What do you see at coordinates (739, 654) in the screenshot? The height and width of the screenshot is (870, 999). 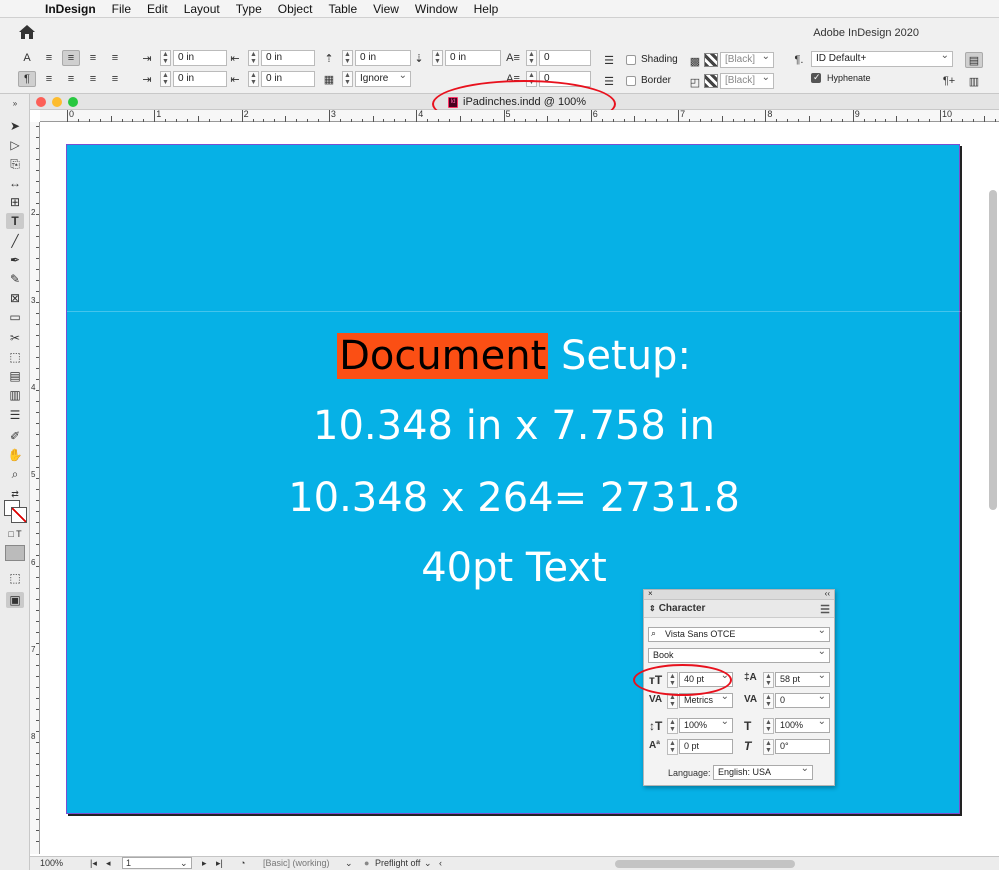 I see `font-style-dropdown: Book` at bounding box center [739, 654].